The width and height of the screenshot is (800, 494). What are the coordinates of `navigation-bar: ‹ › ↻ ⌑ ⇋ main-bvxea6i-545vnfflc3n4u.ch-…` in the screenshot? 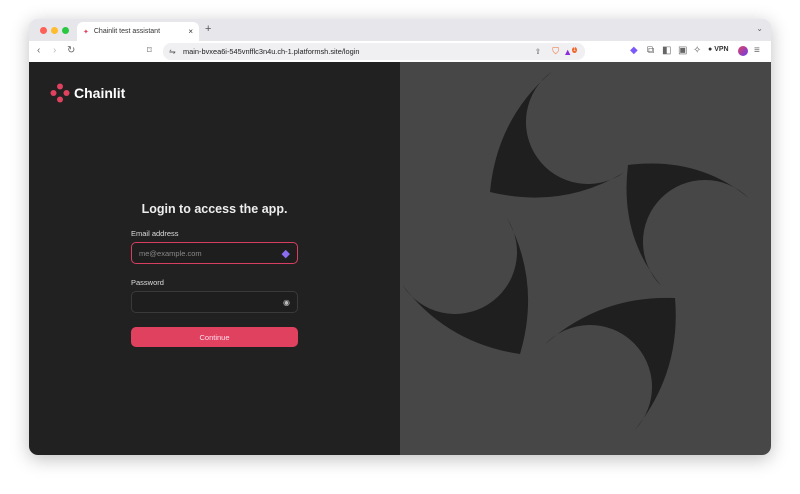 It's located at (400, 51).